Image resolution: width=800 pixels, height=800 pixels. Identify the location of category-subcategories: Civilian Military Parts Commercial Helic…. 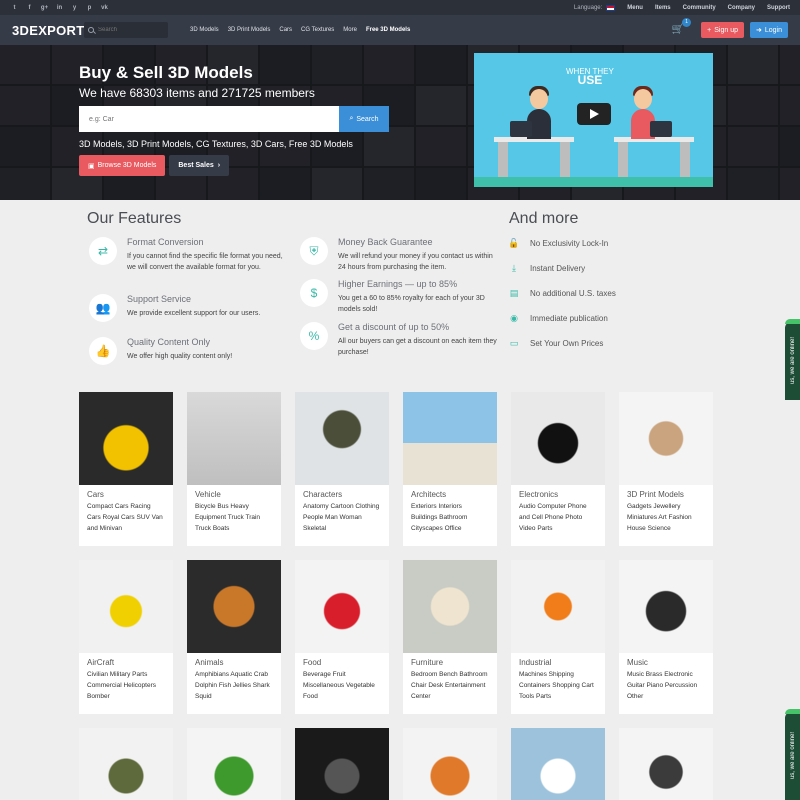
(126, 685).